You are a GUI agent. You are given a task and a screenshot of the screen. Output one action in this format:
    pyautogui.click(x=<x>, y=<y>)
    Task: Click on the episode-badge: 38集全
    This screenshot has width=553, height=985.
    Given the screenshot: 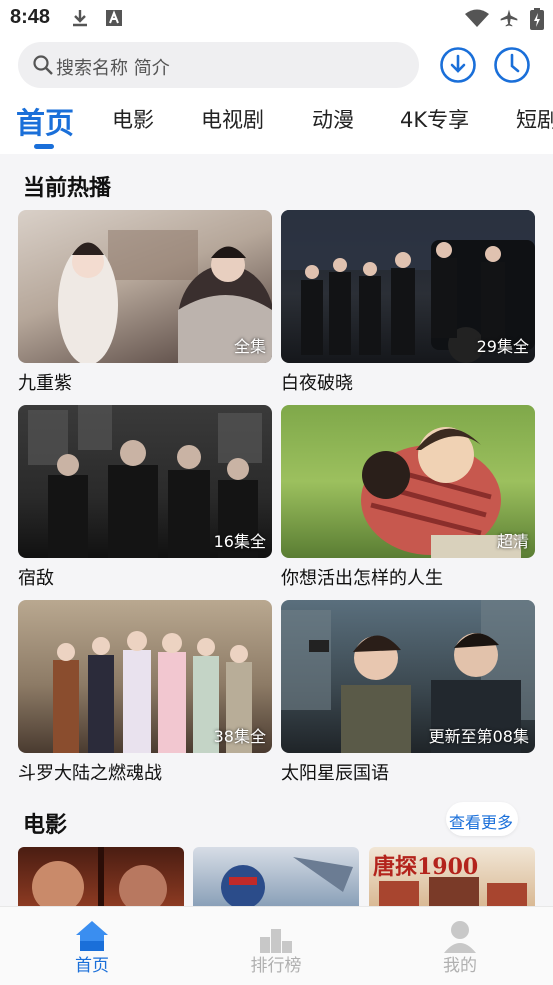 What is the action you would take?
    pyautogui.click(x=239, y=736)
    